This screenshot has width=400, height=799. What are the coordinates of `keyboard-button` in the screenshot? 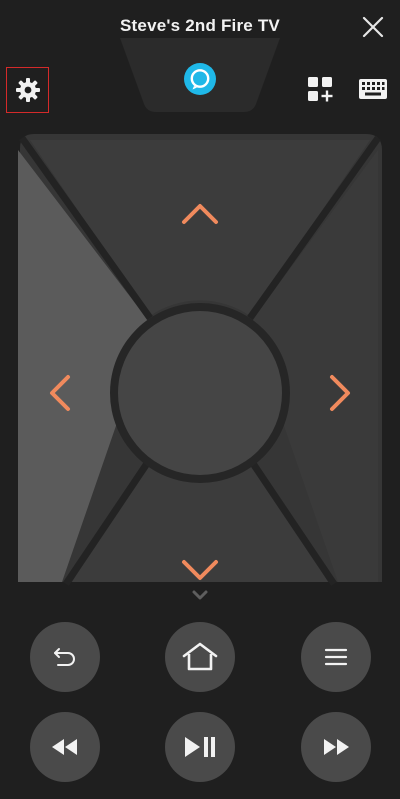 It's located at (373, 89).